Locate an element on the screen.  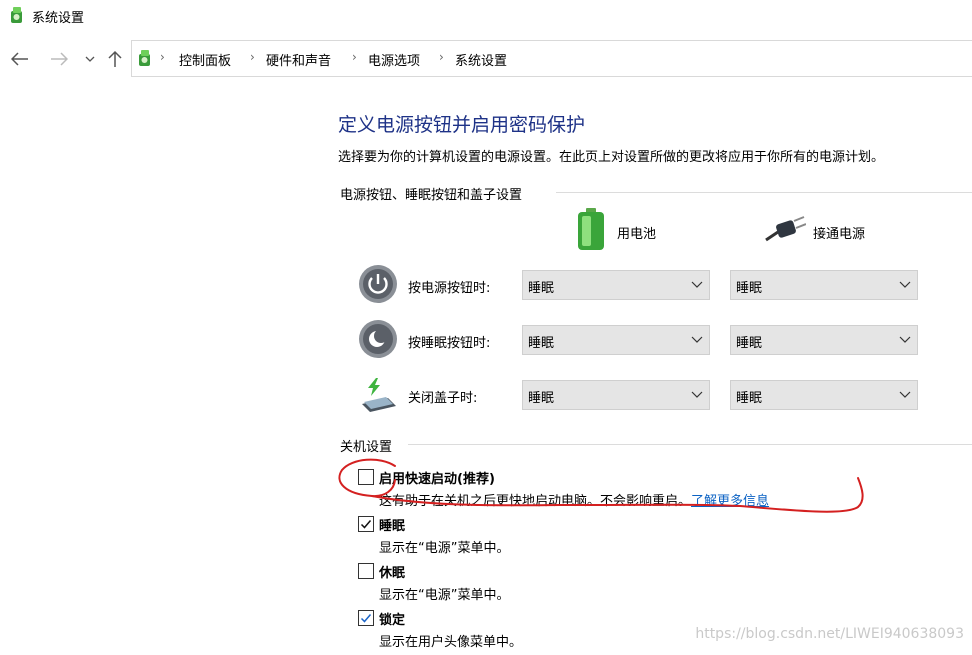
back-arrow-icon is located at coordinates (20, 59).